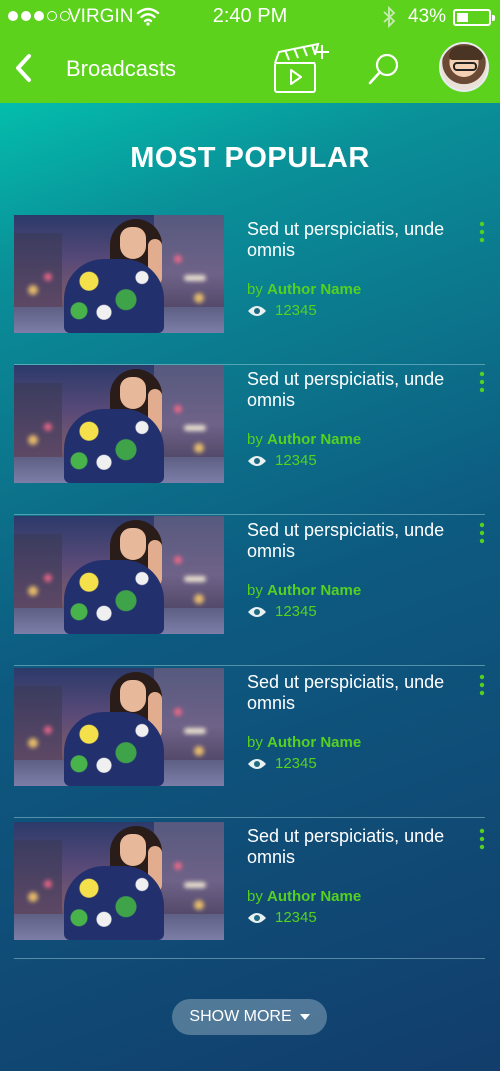 The width and height of the screenshot is (500, 1071). I want to click on caret-down-icon, so click(304, 1017).